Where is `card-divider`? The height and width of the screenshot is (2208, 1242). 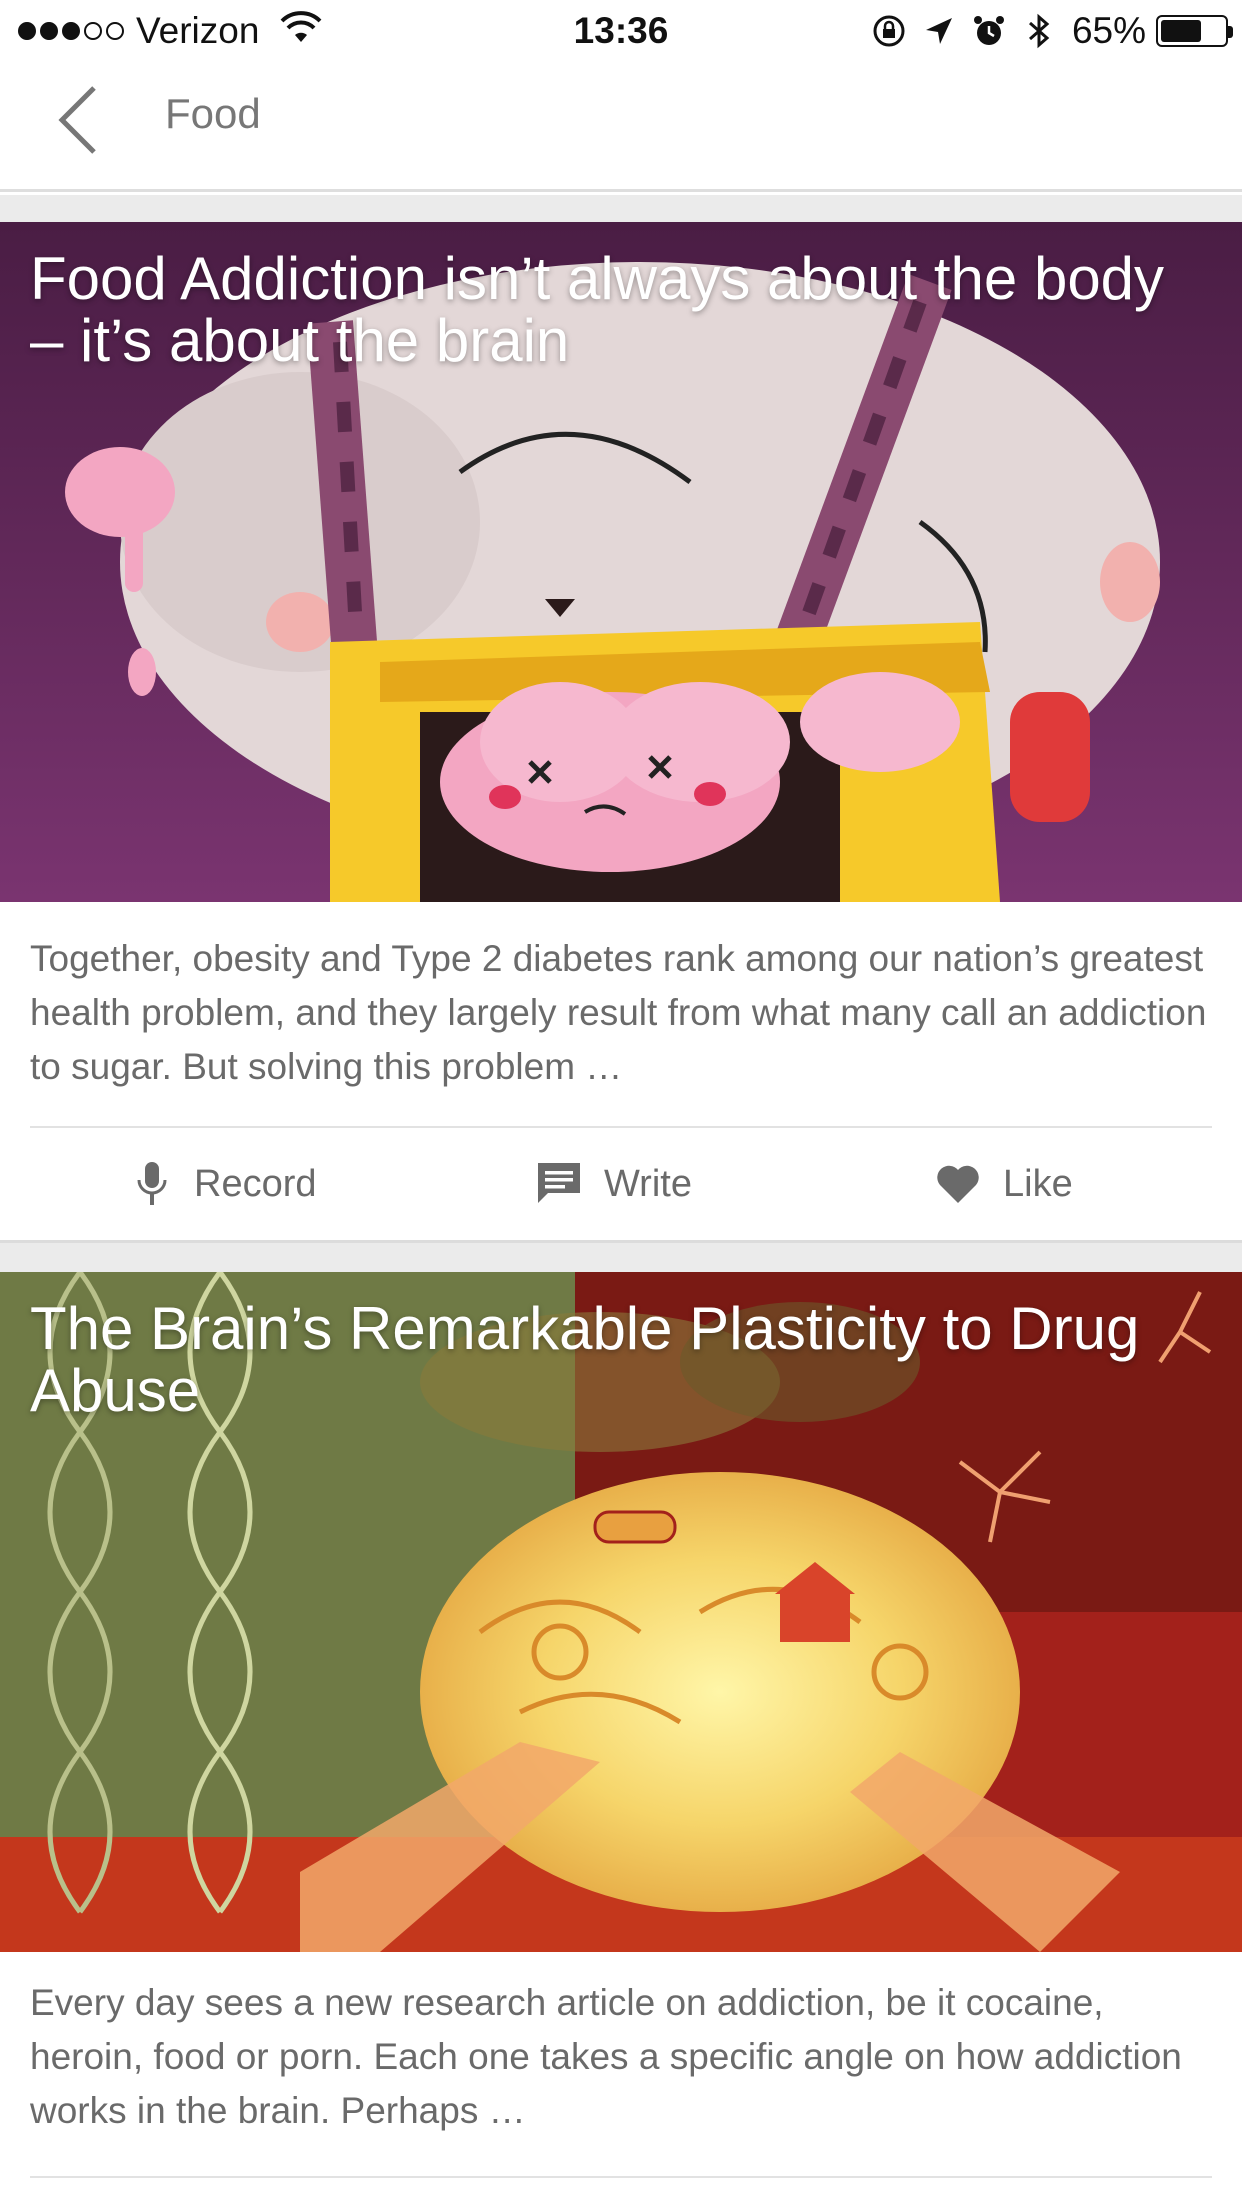 card-divider is located at coordinates (621, 2177).